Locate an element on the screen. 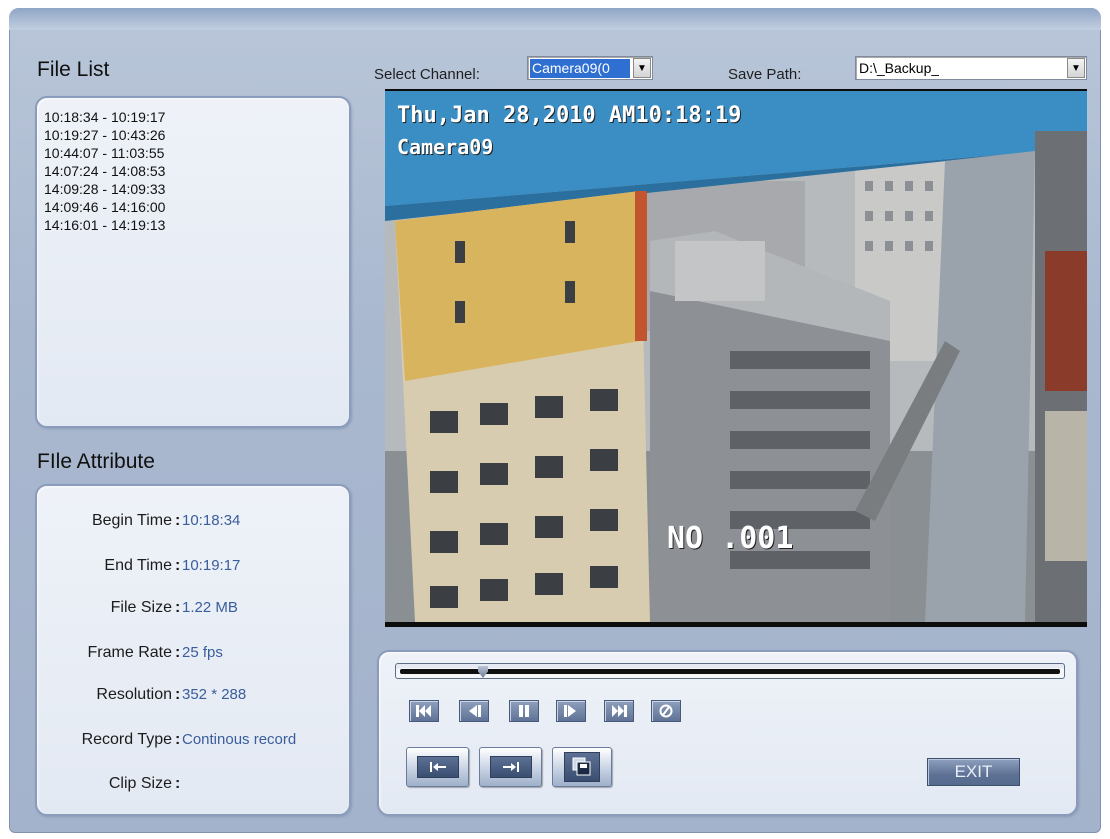 The width and height of the screenshot is (1110, 839). sound-icon is located at coordinates (666, 711).